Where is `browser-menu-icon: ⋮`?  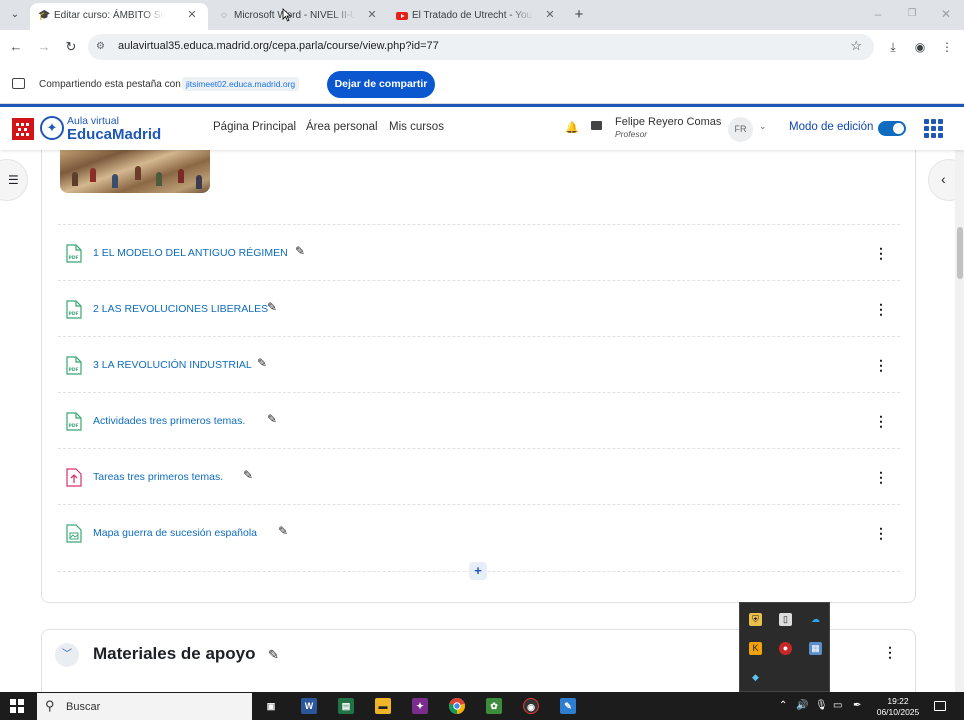
browser-menu-icon: ⋮ is located at coordinates (947, 47).